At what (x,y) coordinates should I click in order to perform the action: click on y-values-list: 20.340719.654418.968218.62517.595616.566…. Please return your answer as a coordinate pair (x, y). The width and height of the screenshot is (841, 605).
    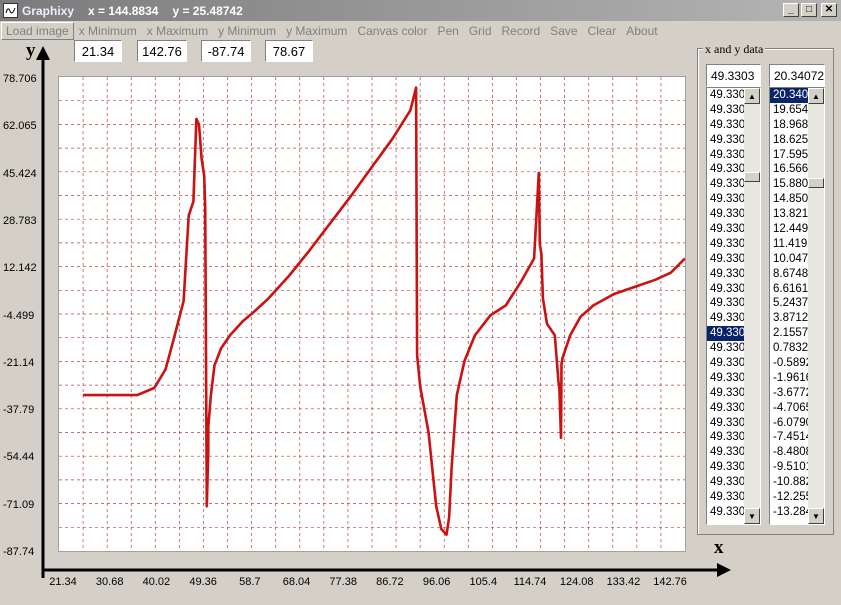
    Looking at the image, I should click on (797, 306).